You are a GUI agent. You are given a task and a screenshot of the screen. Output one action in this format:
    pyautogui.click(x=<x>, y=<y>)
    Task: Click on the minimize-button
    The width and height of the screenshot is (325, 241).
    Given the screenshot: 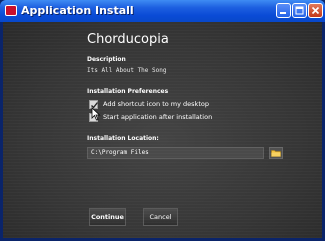 What is the action you would take?
    pyautogui.click(x=283, y=10)
    